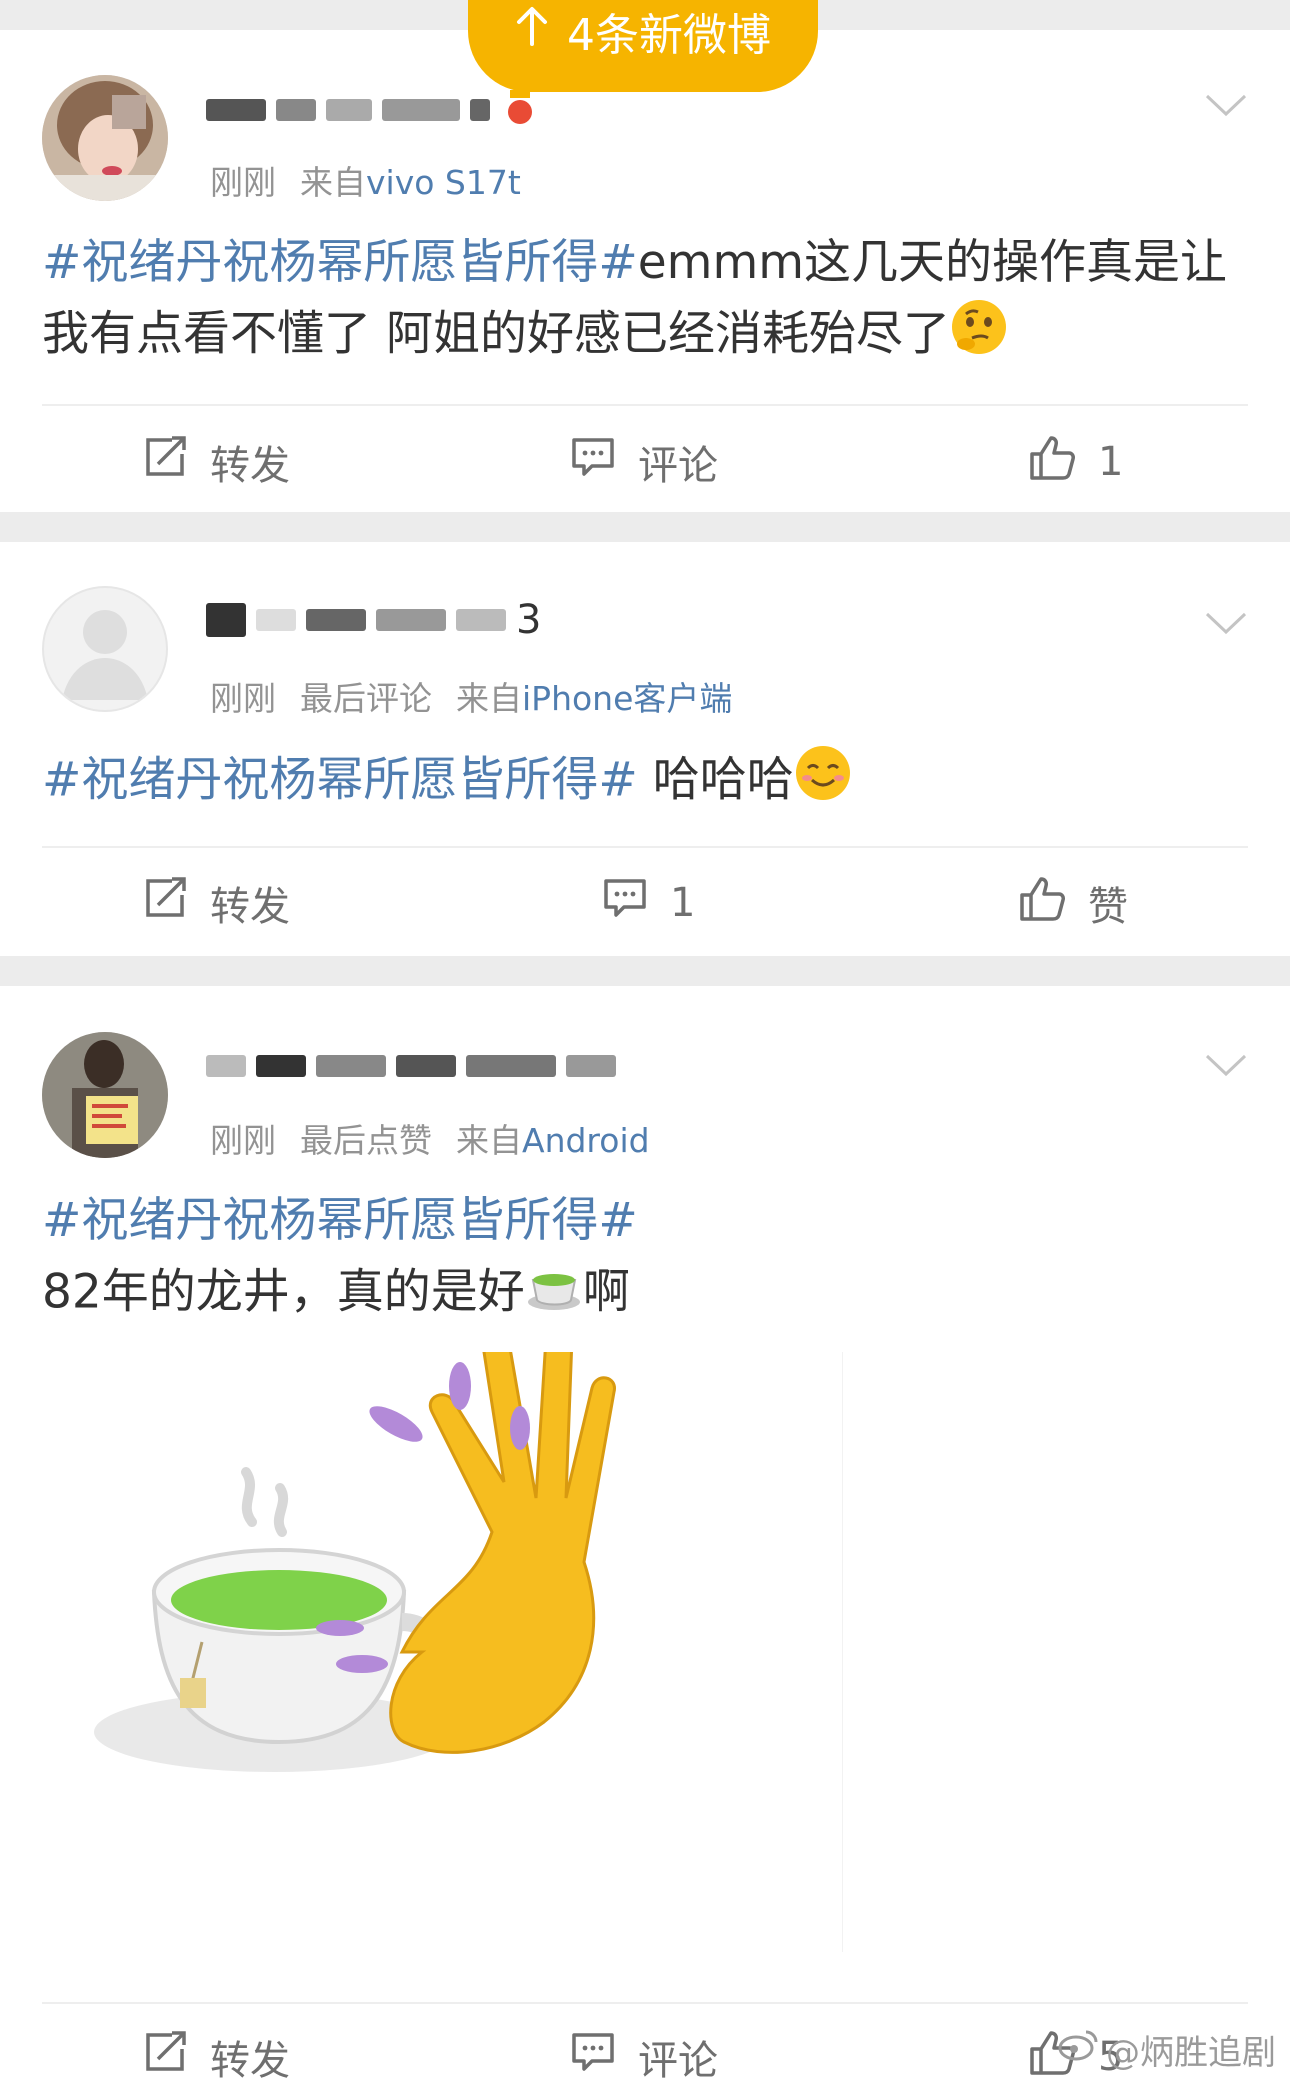 The width and height of the screenshot is (1290, 2092). I want to click on action-bar: 转发 1 赞, so click(645, 903).